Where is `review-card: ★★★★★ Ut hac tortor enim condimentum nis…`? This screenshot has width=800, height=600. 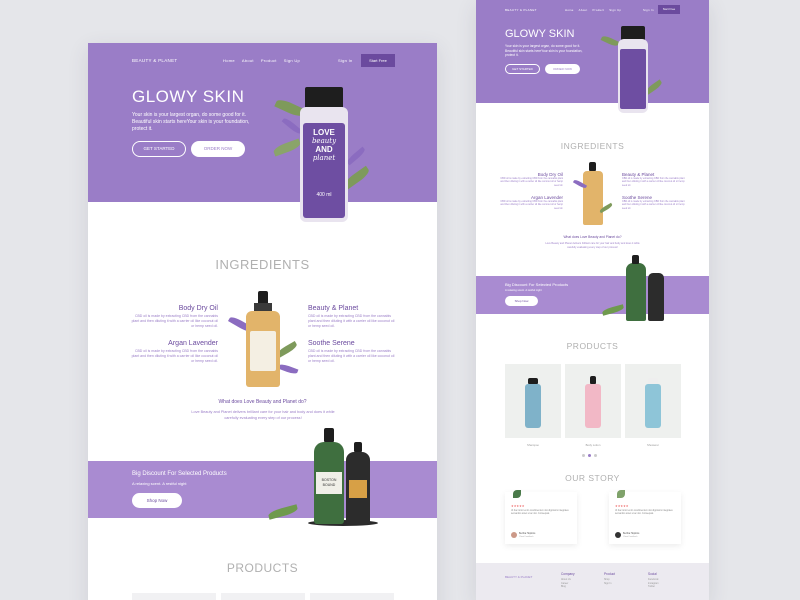
review-card: ★★★★★ Ut hac tortor enim condimentum nis… is located at coordinates (645, 517).